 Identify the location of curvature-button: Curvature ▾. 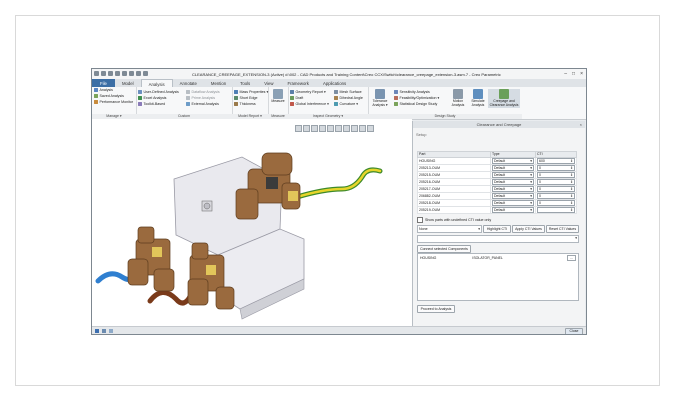
(348, 104).